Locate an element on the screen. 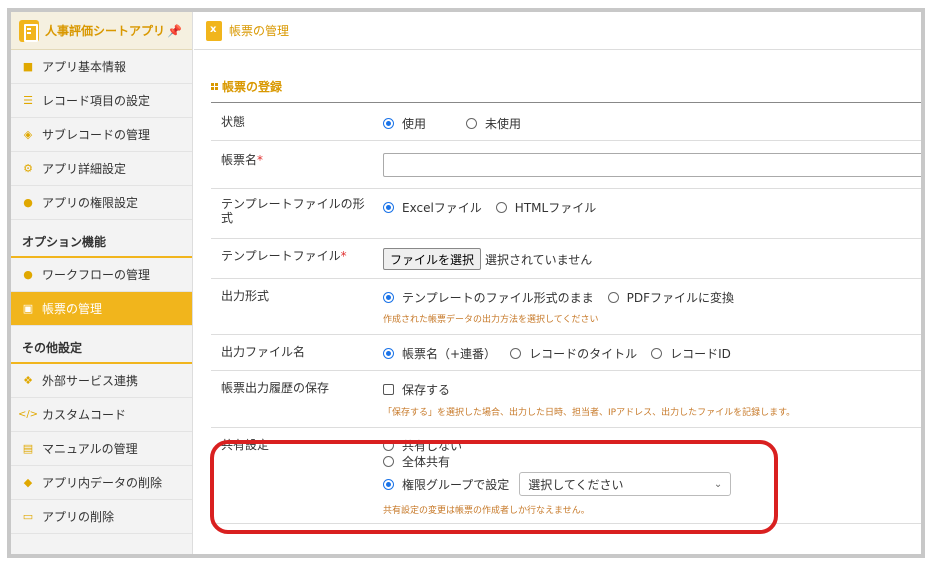 The height and width of the screenshot is (572, 941). status-option-use: 使用 is located at coordinates (404, 123).